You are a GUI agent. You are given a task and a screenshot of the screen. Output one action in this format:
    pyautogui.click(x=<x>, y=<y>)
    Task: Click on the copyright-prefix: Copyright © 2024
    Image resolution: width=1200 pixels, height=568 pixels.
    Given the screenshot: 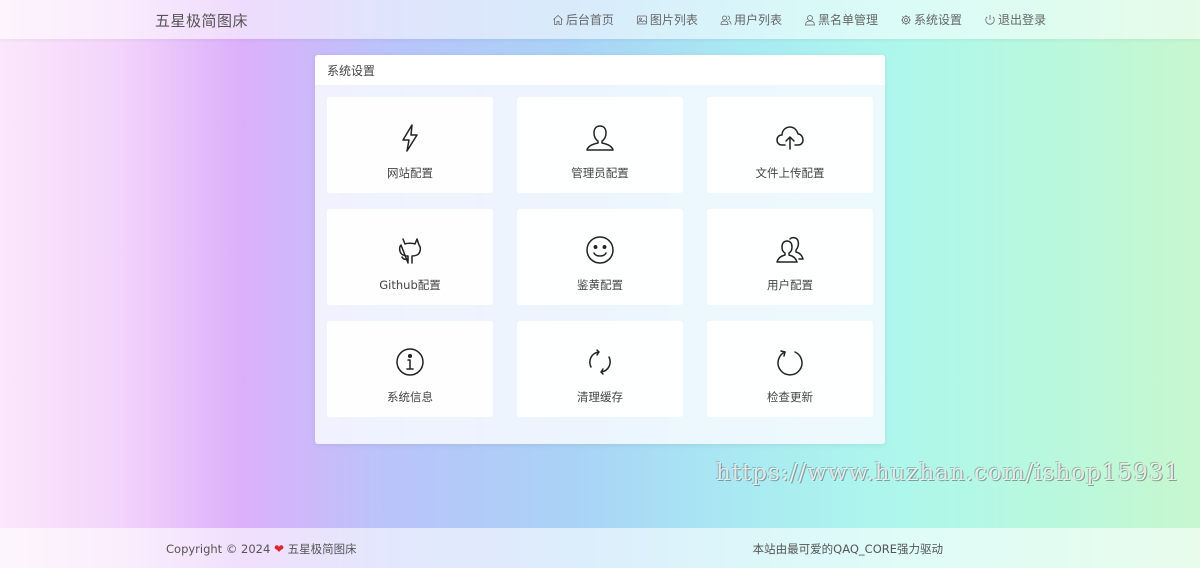 What is the action you would take?
    pyautogui.click(x=218, y=549)
    